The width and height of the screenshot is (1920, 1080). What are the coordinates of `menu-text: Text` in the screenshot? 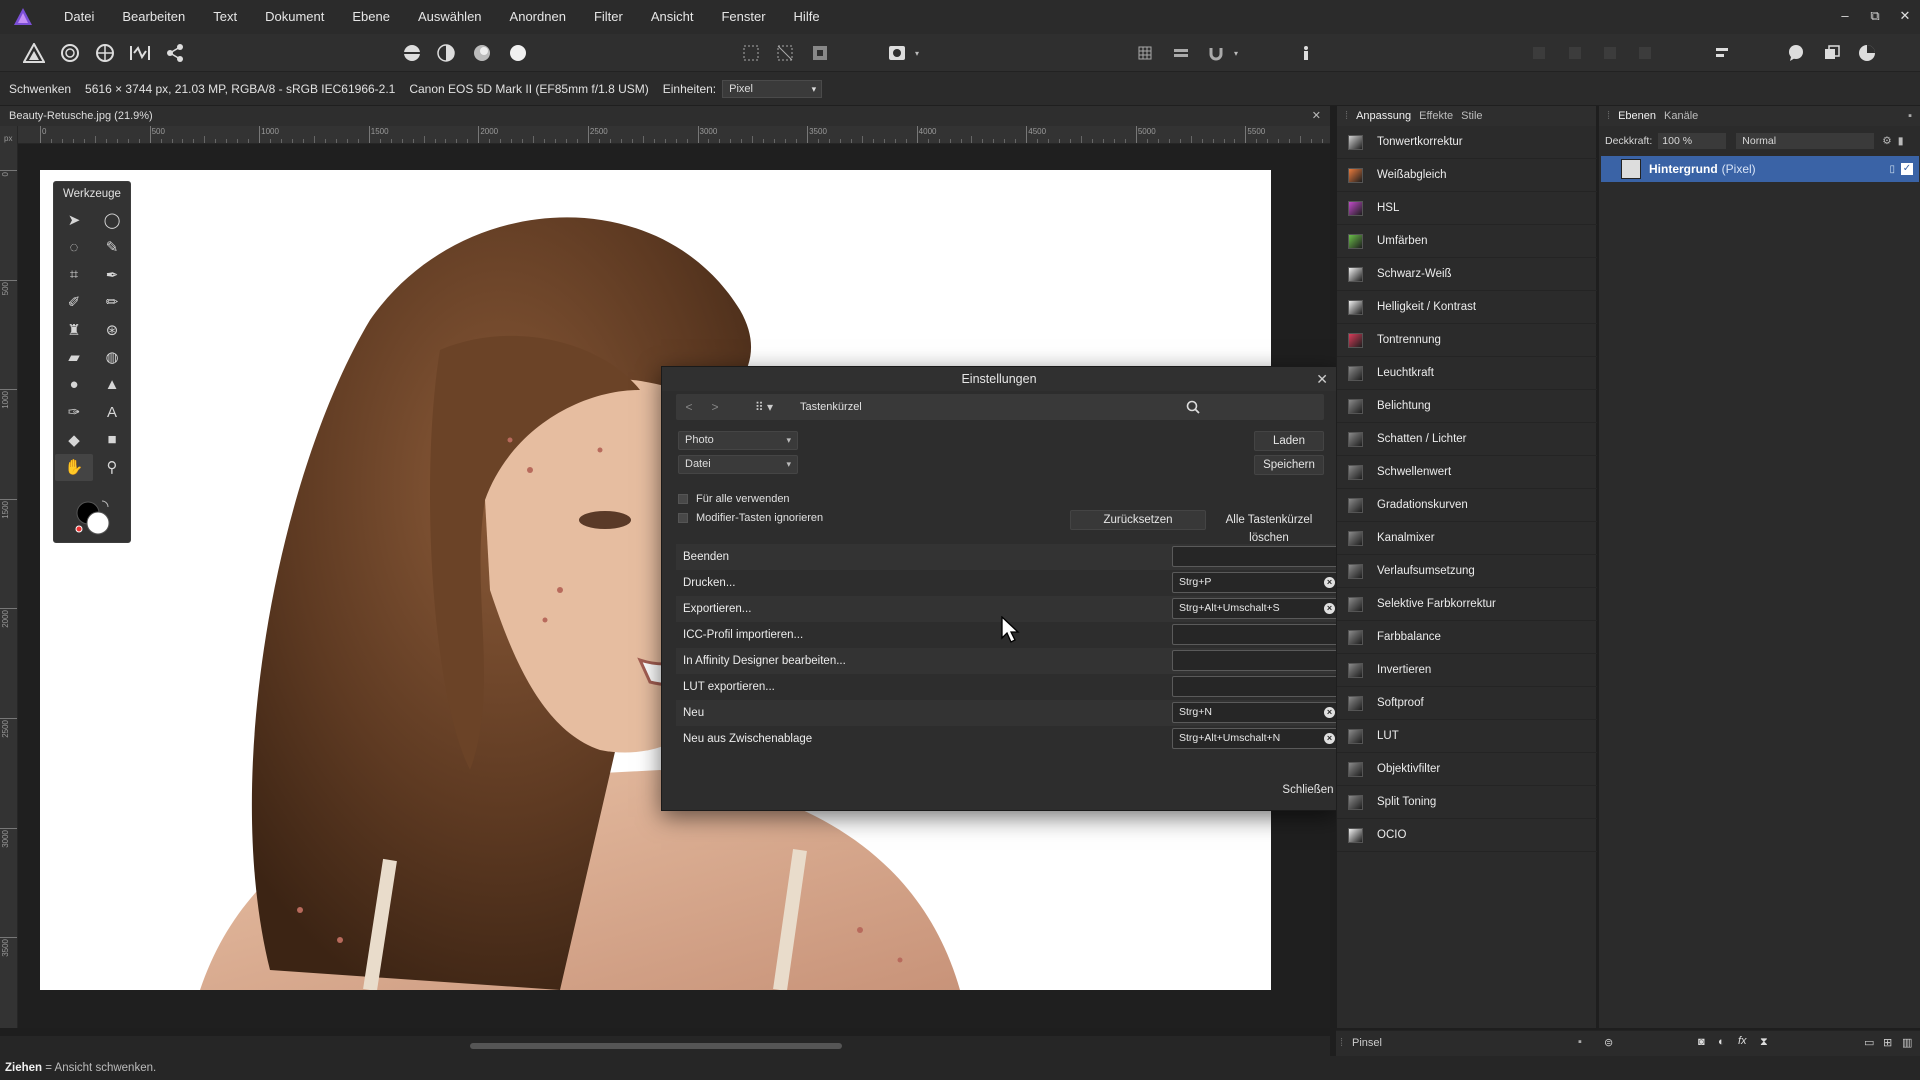 It's located at (225, 17).